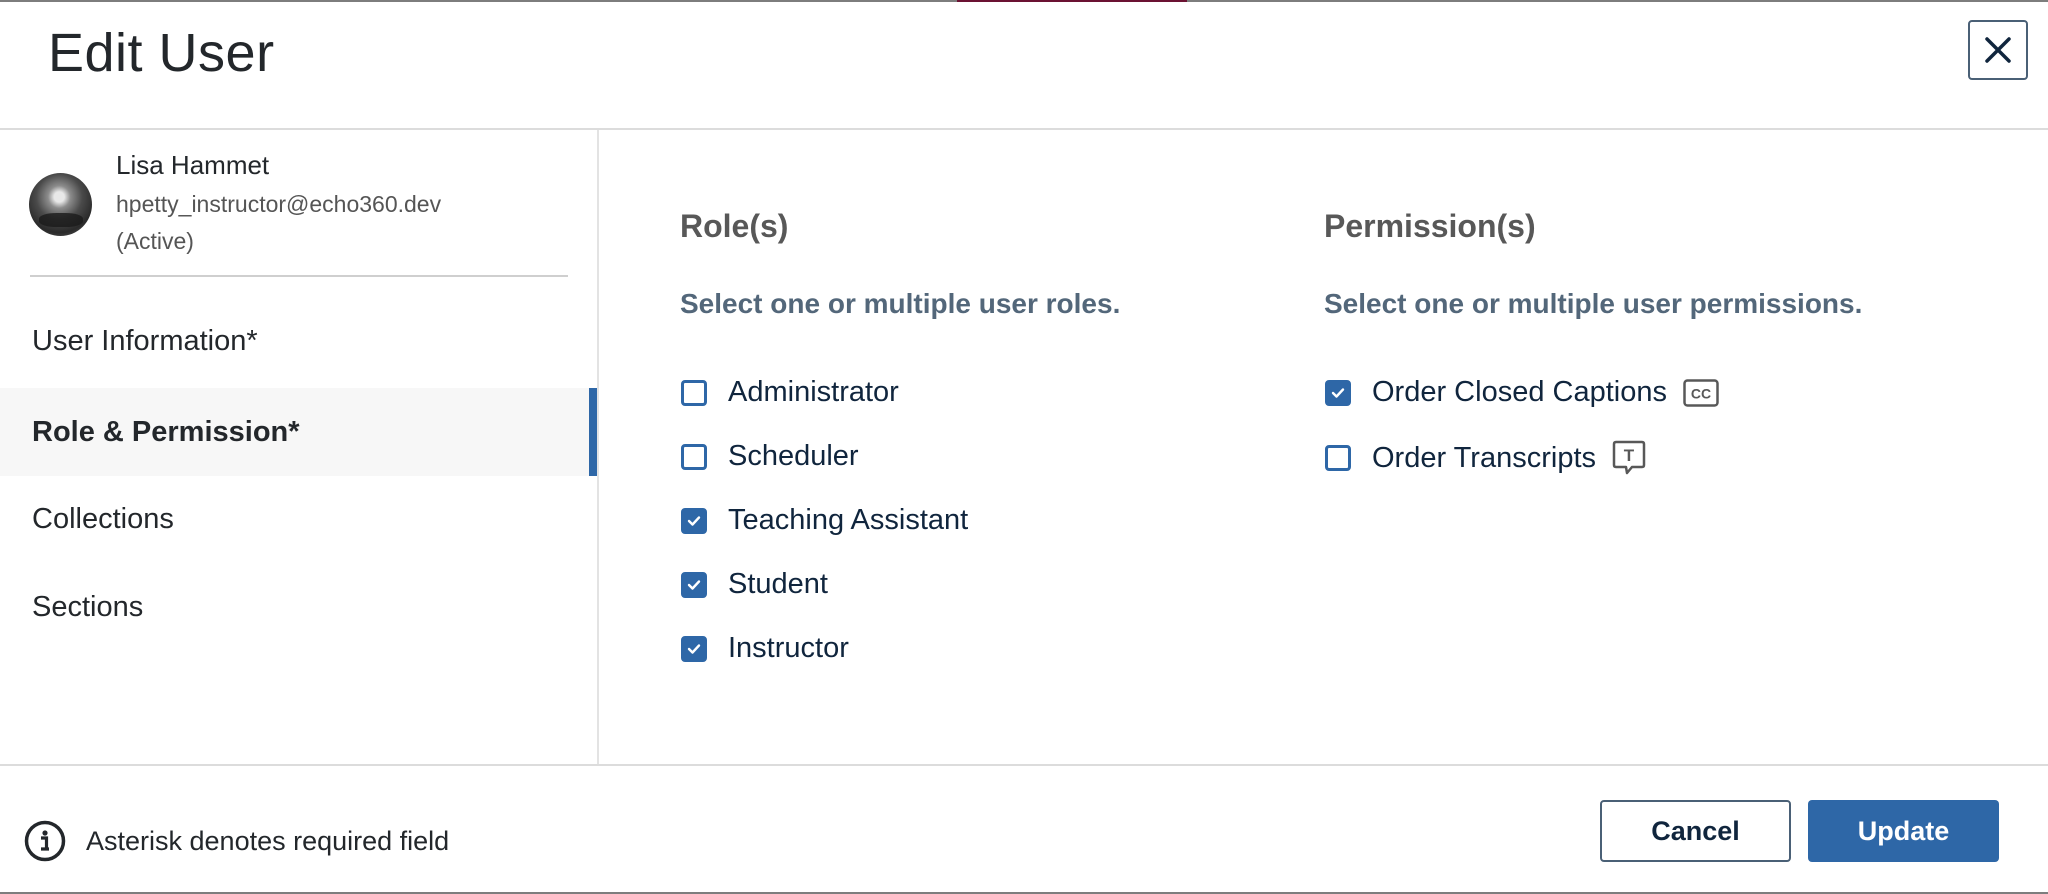  I want to click on close-icon, so click(1998, 50).